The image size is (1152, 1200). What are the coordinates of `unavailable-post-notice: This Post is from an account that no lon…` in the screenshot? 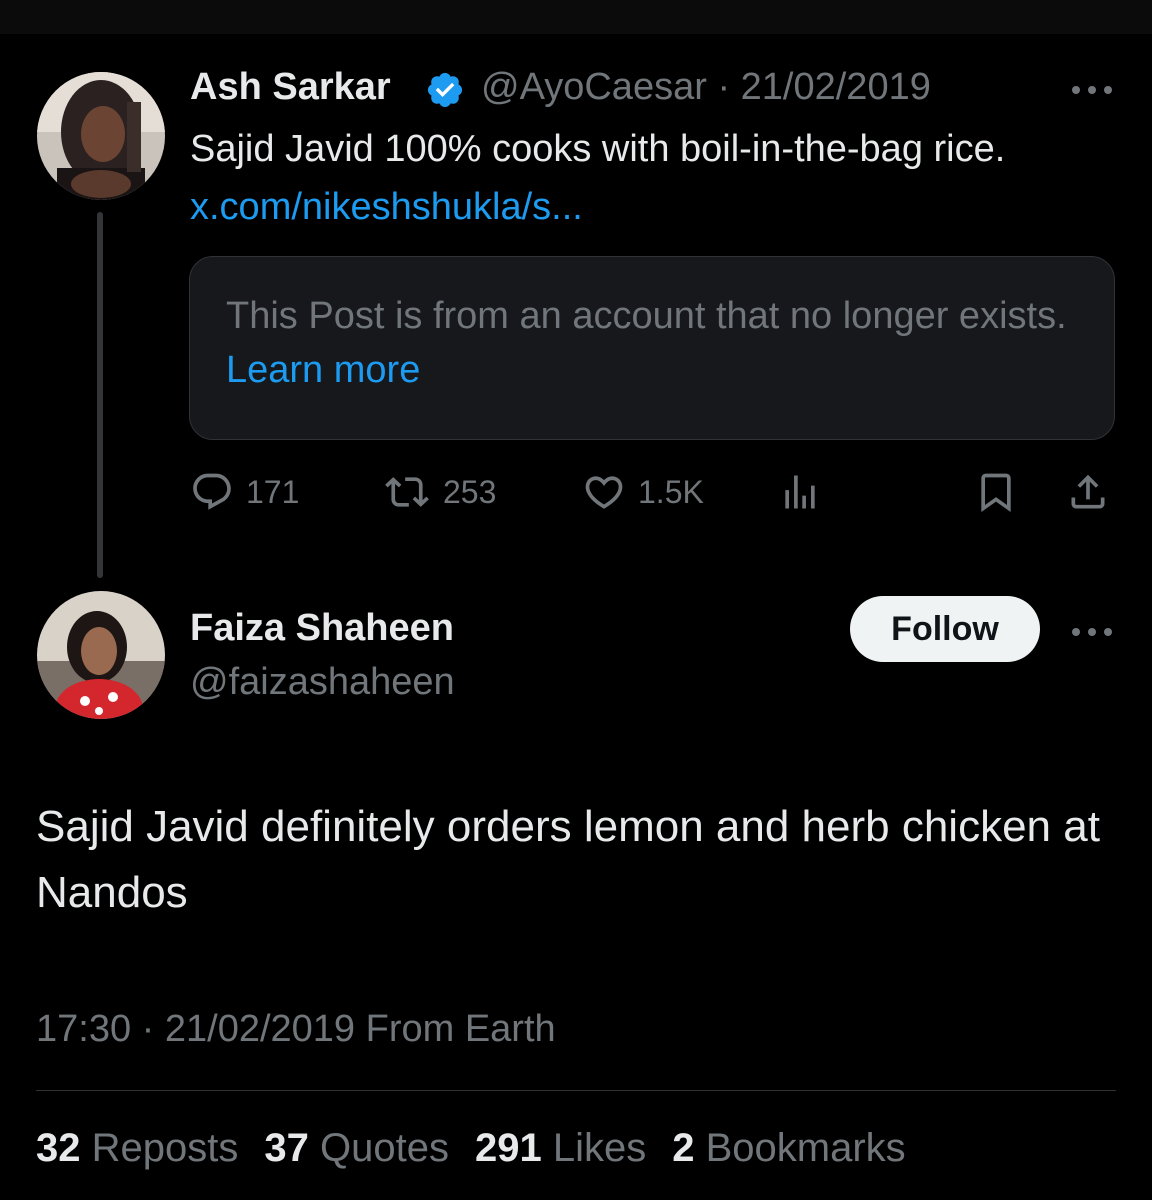 It's located at (656, 343).